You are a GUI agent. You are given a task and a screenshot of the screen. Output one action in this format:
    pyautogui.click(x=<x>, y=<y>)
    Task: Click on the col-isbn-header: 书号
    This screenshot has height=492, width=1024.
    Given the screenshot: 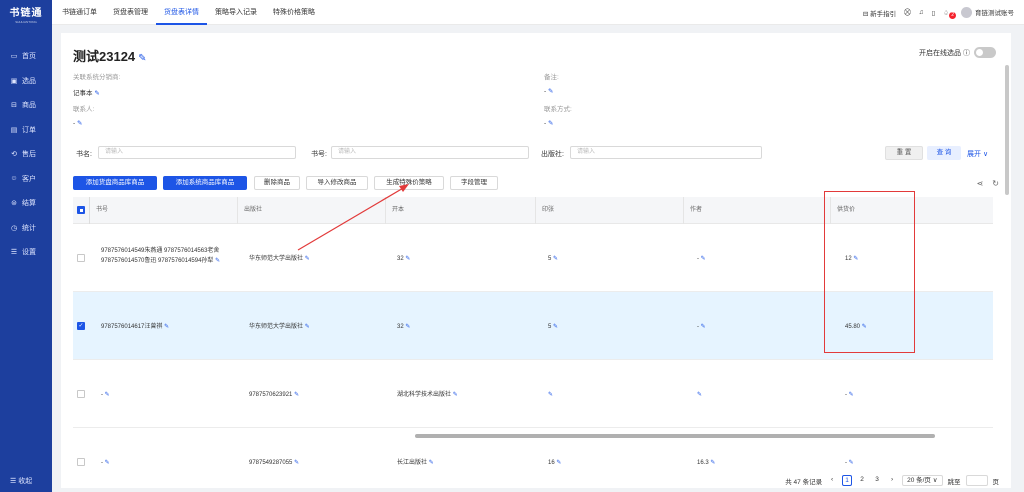 What is the action you would take?
    pyautogui.click(x=163, y=210)
    